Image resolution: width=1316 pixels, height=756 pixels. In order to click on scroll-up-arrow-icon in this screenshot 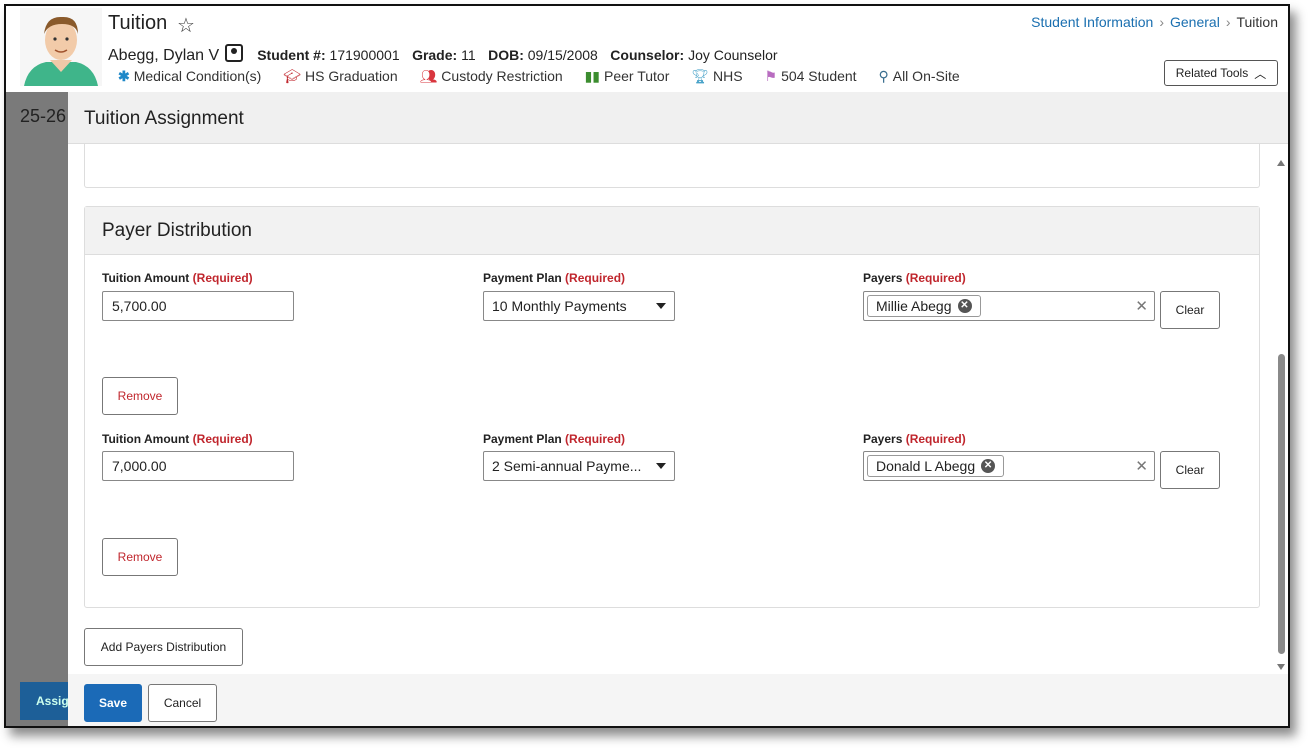, I will do `click(1281, 163)`.